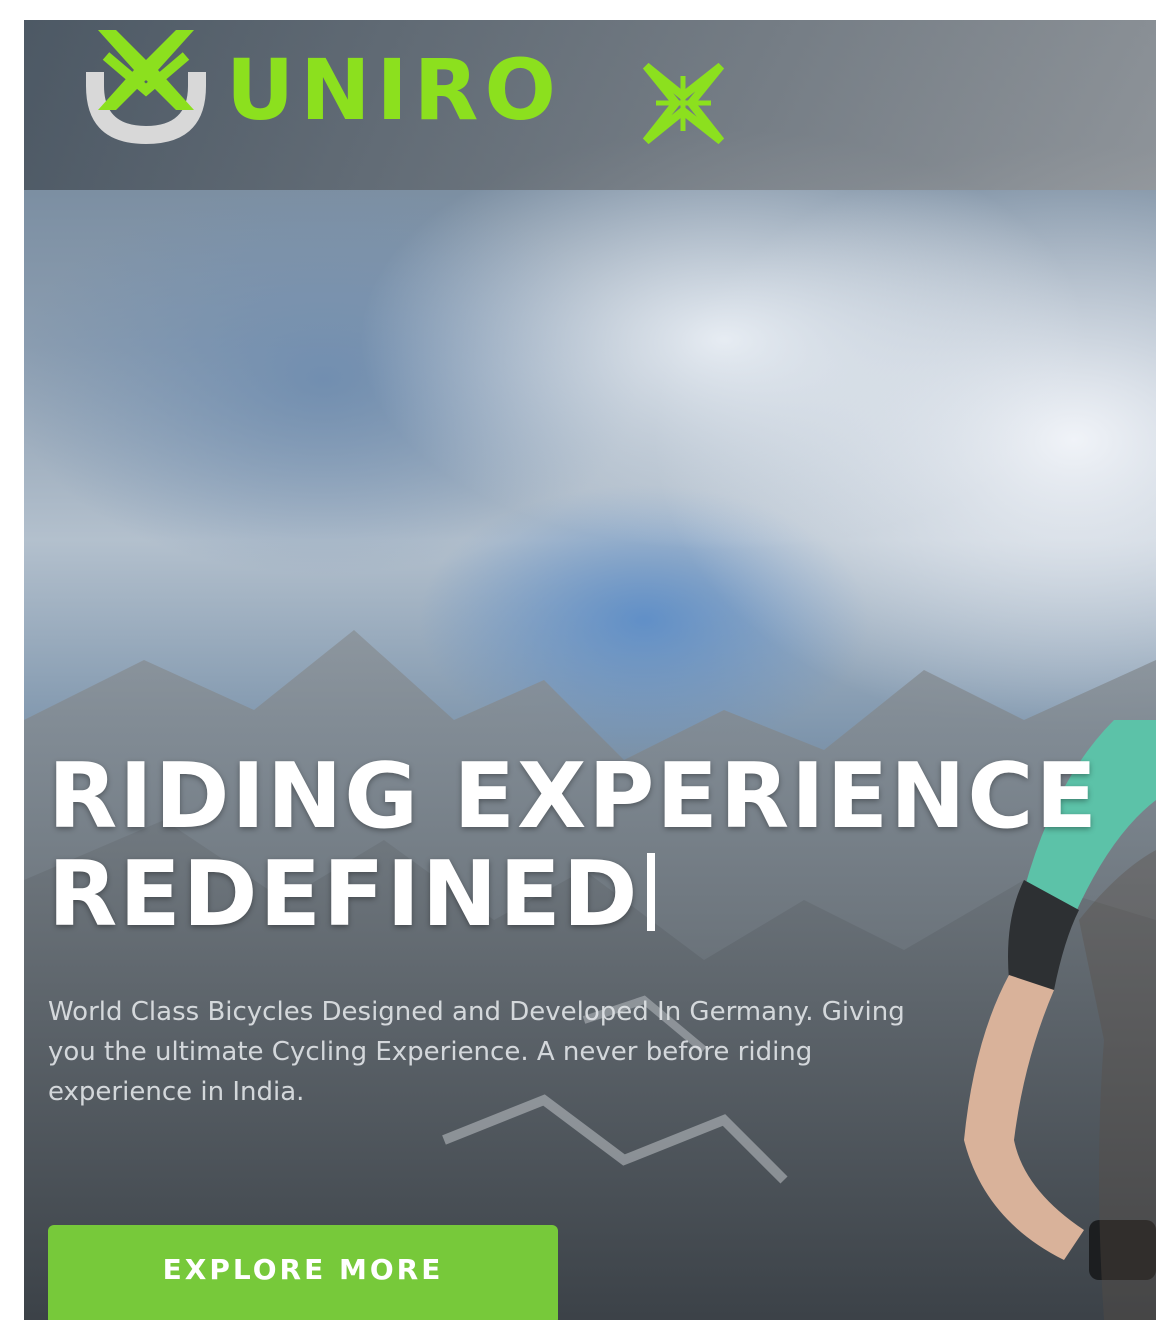  What do you see at coordinates (344, 894) in the screenshot?
I see `headline-line-2: REDEFINED` at bounding box center [344, 894].